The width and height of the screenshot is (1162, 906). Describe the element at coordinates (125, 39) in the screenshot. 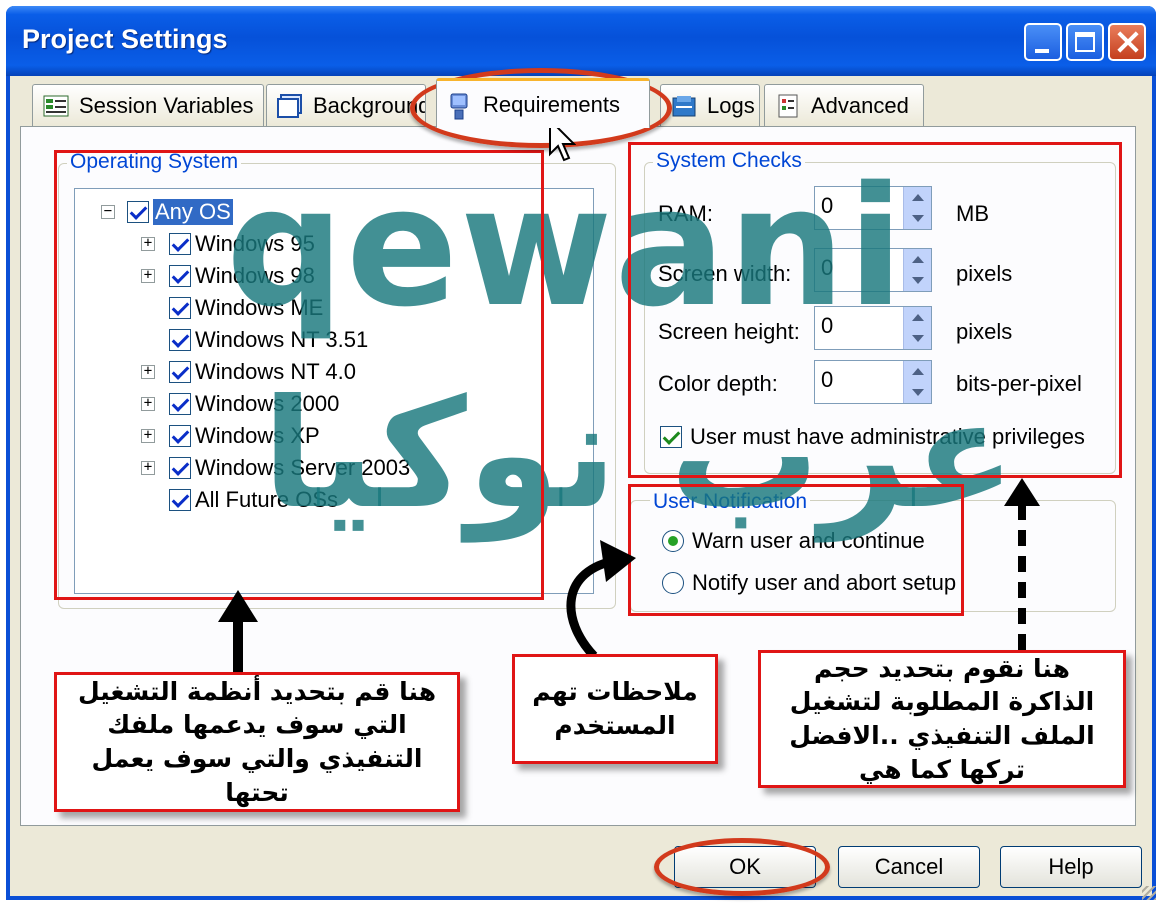

I see `window-title: Project Settings` at that location.